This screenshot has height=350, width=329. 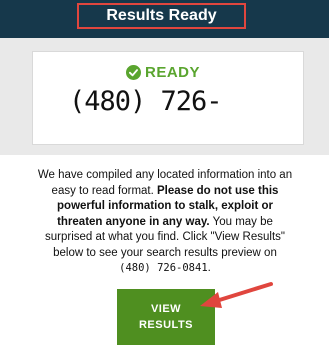 I want to click on ready-status: READY, so click(x=163, y=72).